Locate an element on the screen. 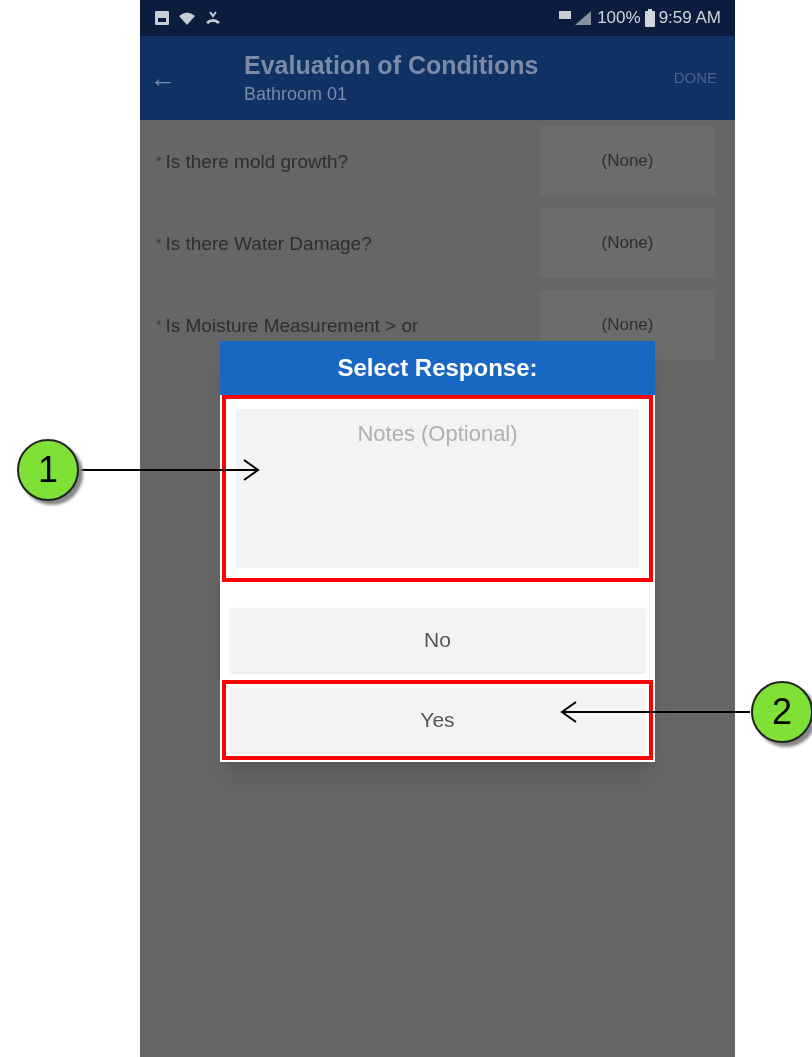 Image resolution: width=812 pixels, height=1057 pixels. clock: 9:59 AM is located at coordinates (689, 18).